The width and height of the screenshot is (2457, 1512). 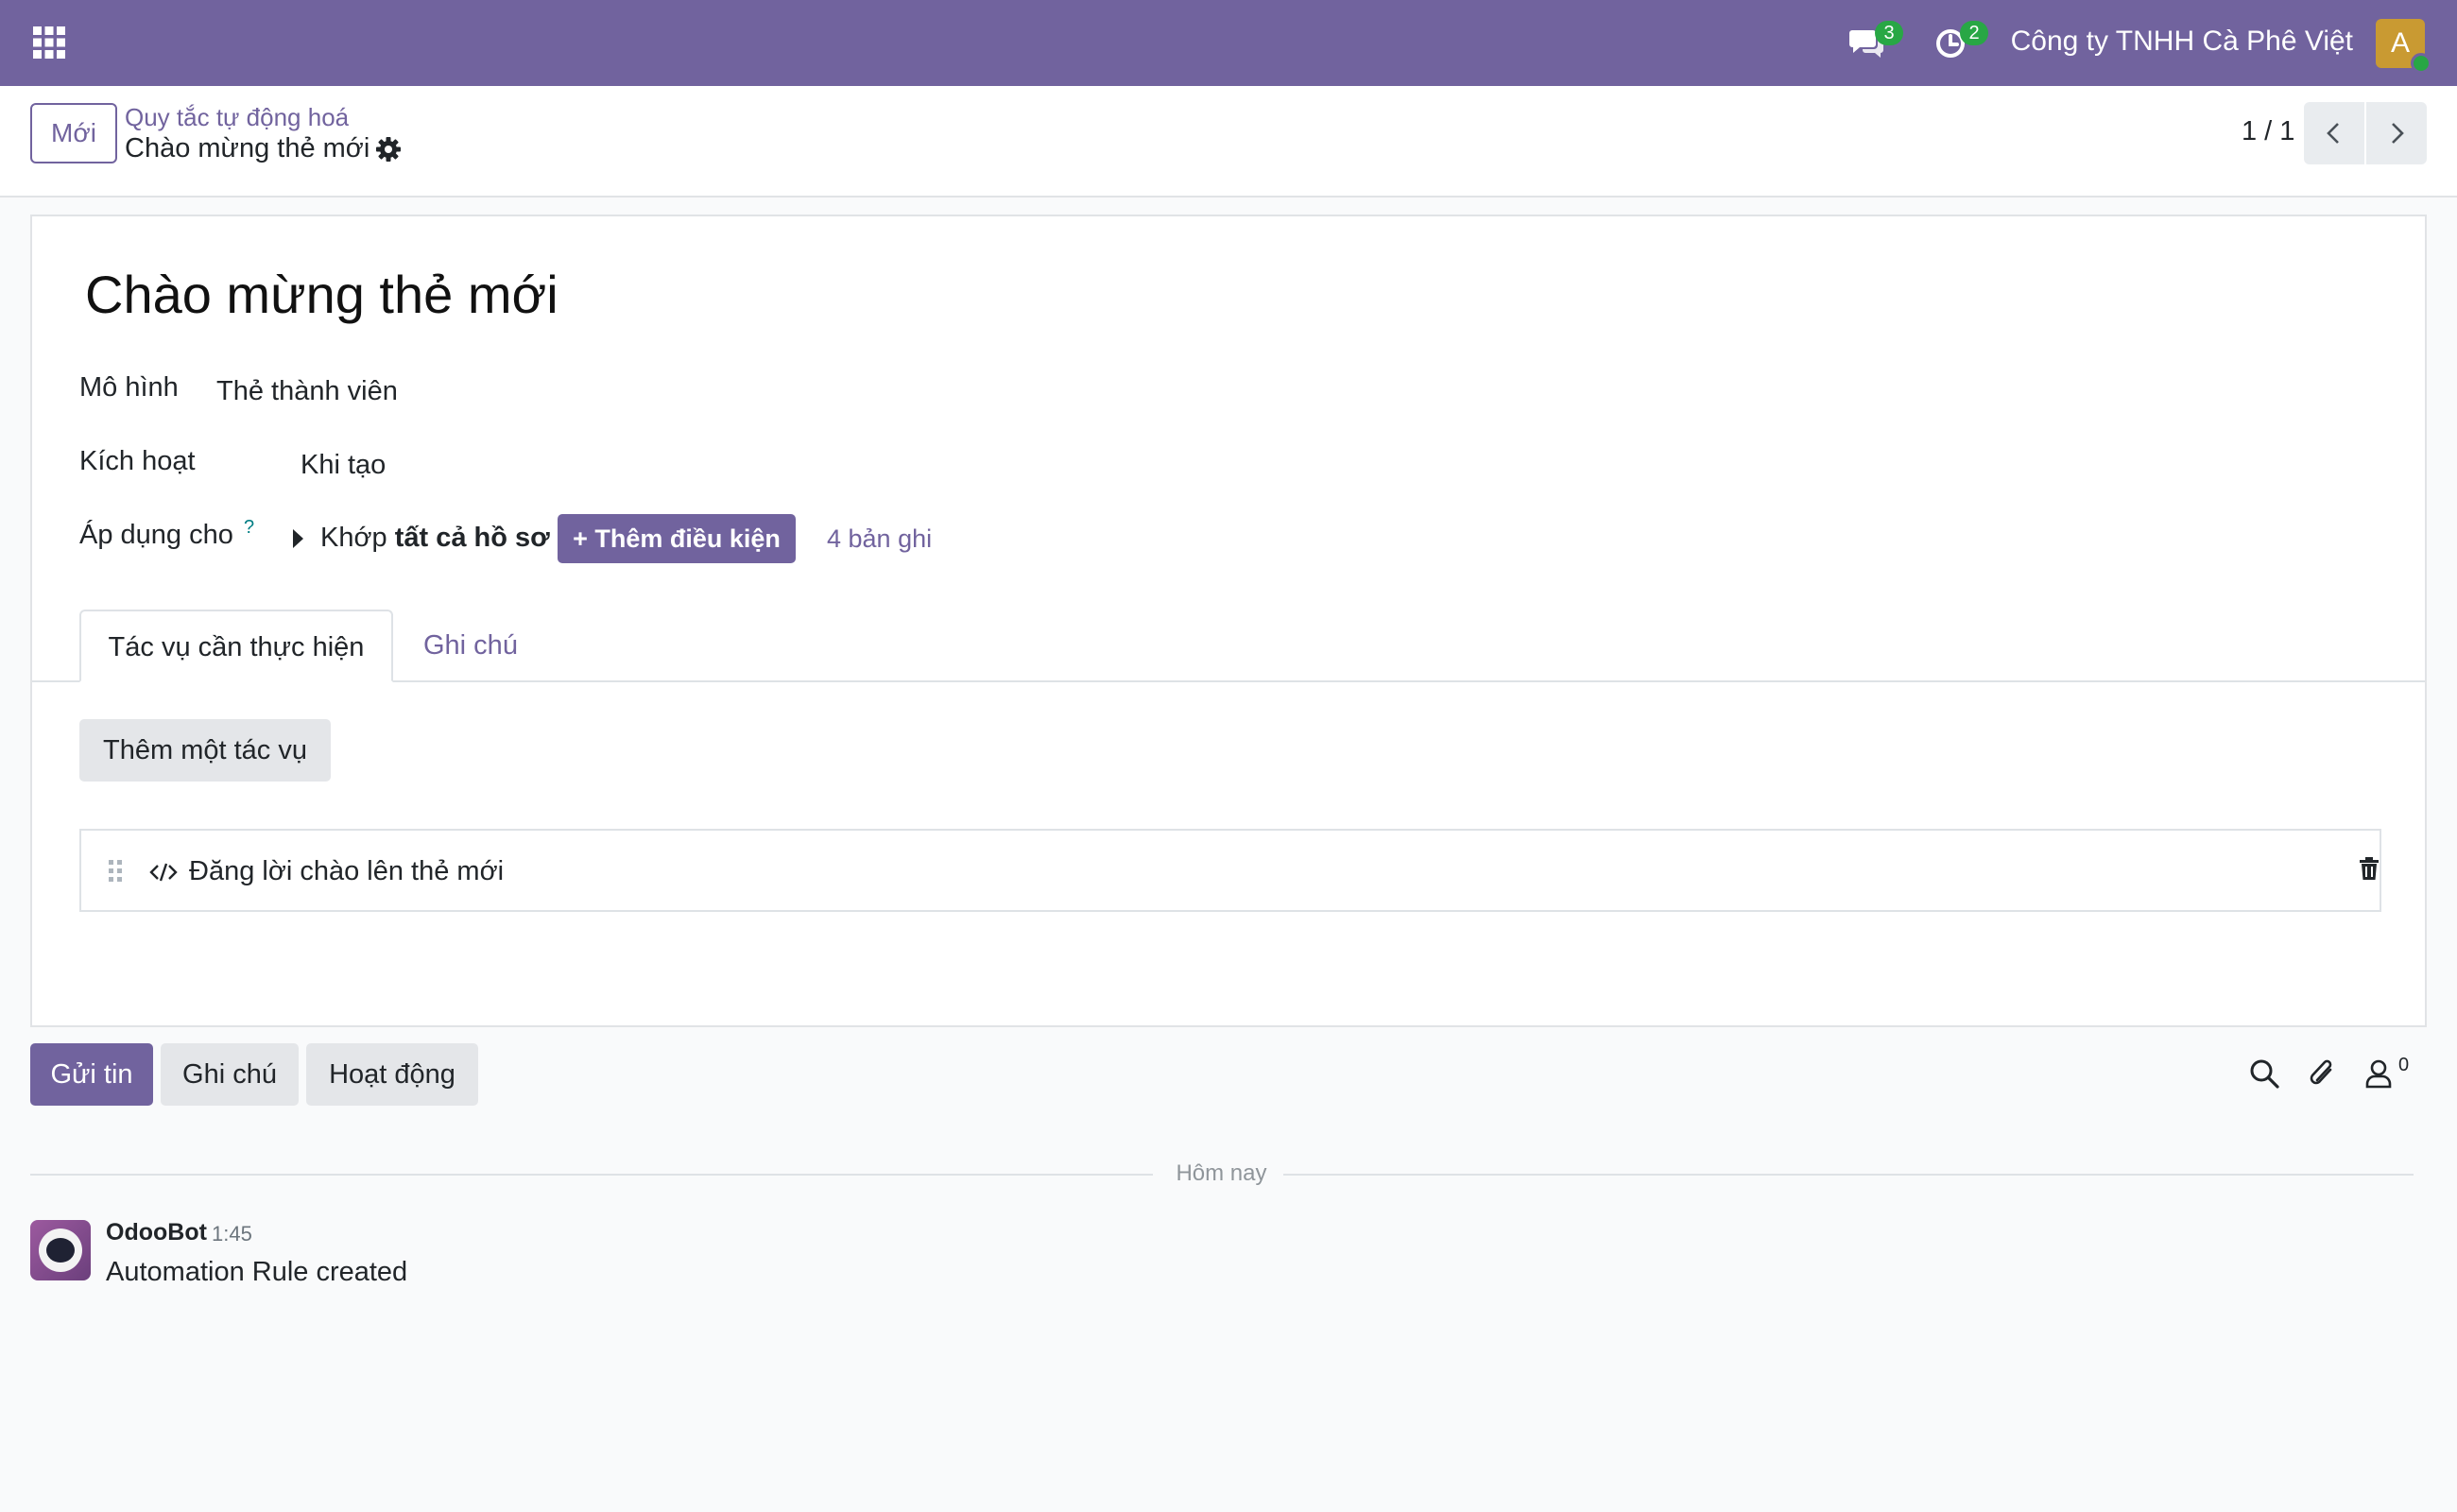 What do you see at coordinates (321, 294) in the screenshot?
I see `record-title: Chào mừng thẻ mới` at bounding box center [321, 294].